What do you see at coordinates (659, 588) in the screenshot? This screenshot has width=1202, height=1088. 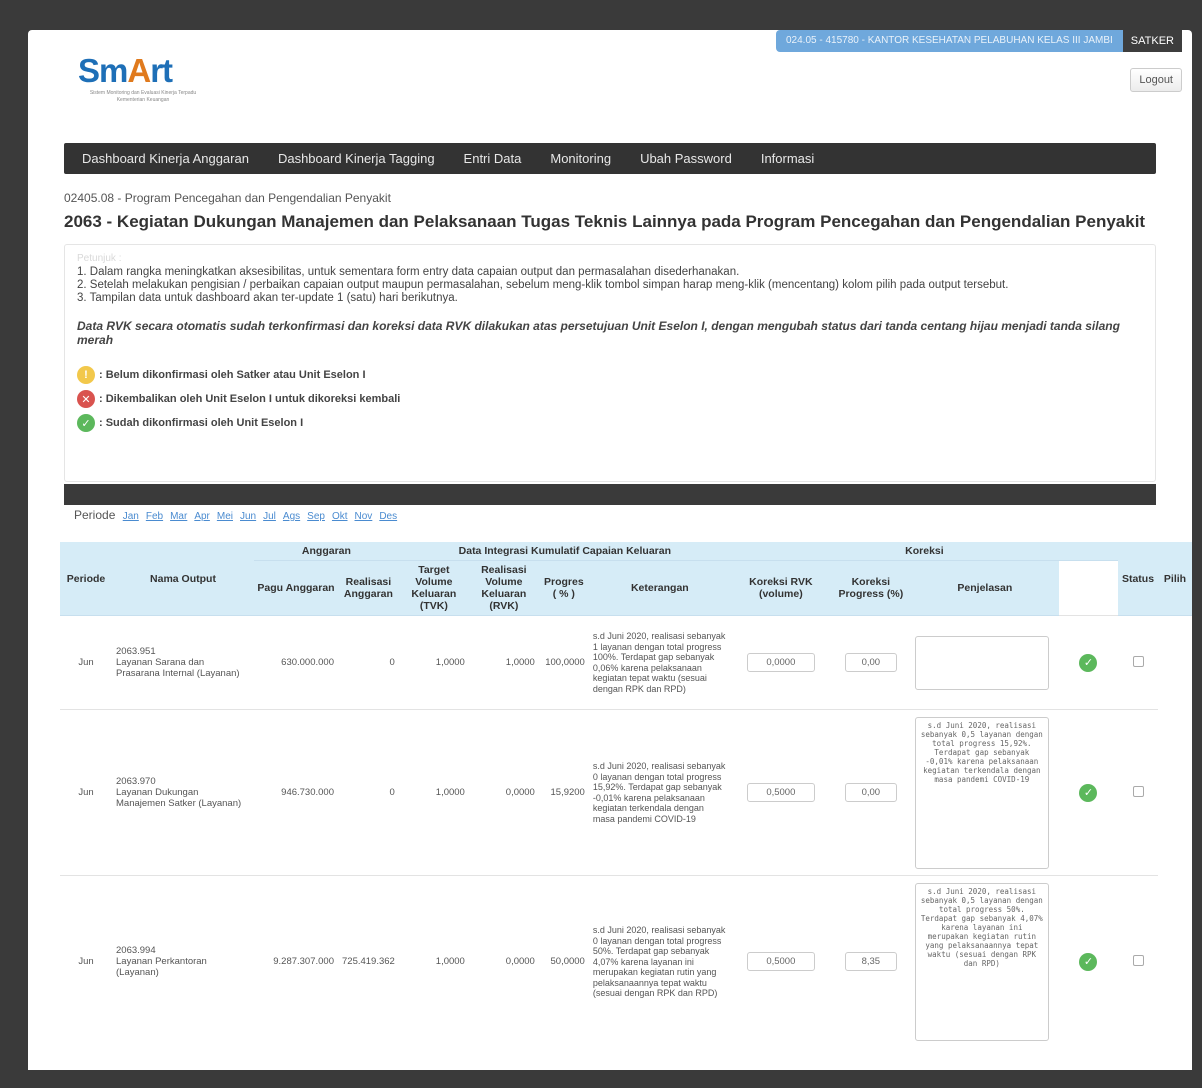 I see `th-keterangan: Keterangan` at bounding box center [659, 588].